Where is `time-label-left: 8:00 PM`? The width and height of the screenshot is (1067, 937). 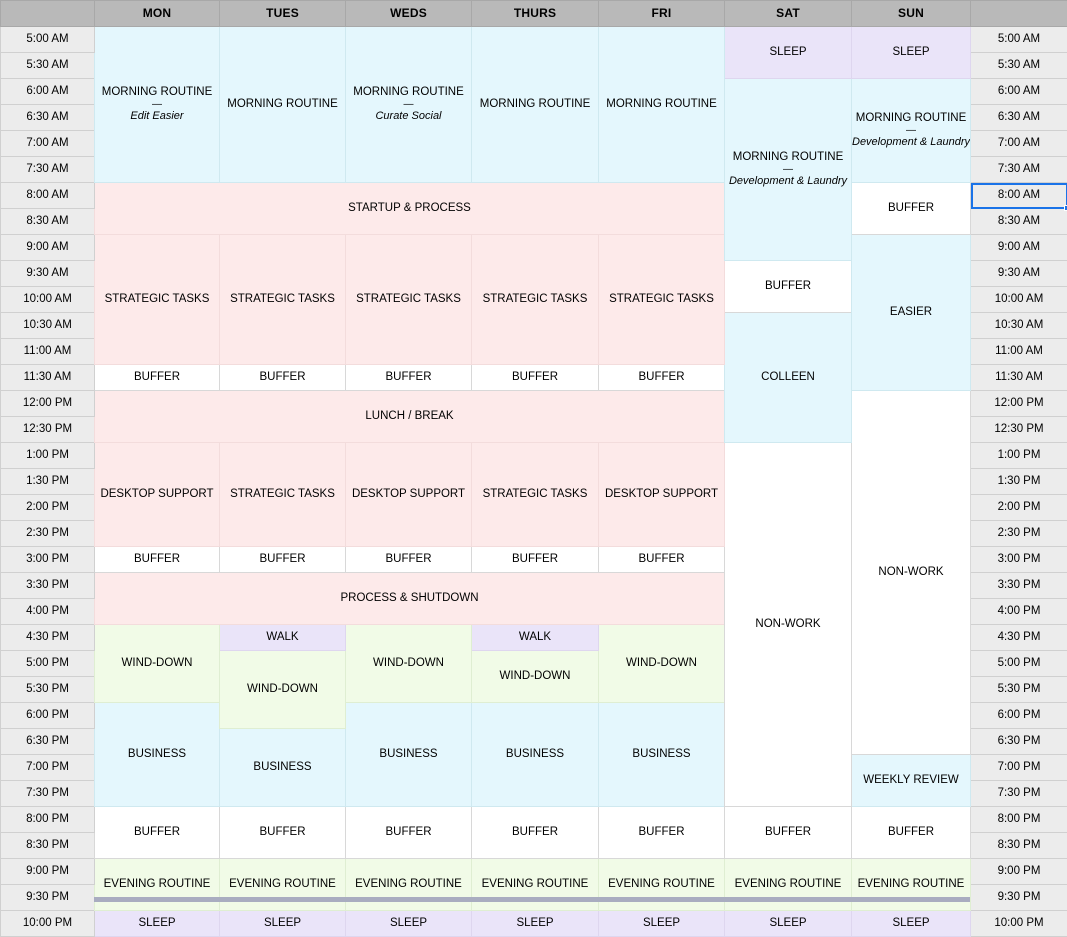
time-label-left: 8:00 PM is located at coordinates (48, 820).